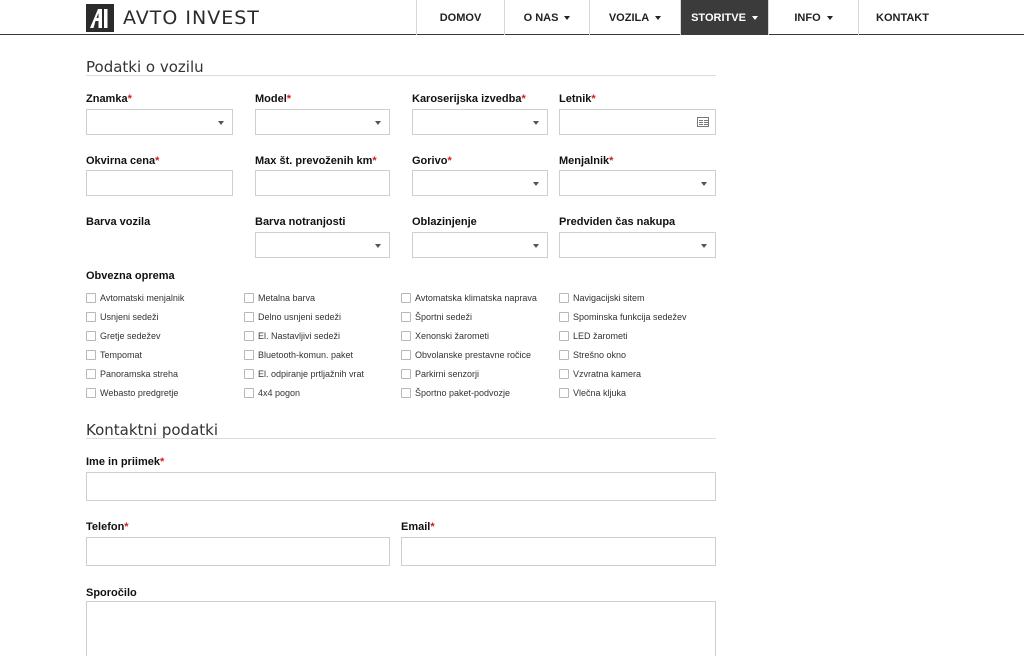 This screenshot has height=656, width=1024. Describe the element at coordinates (814, 17) in the screenshot. I see `nav-item-info: INFO` at that location.